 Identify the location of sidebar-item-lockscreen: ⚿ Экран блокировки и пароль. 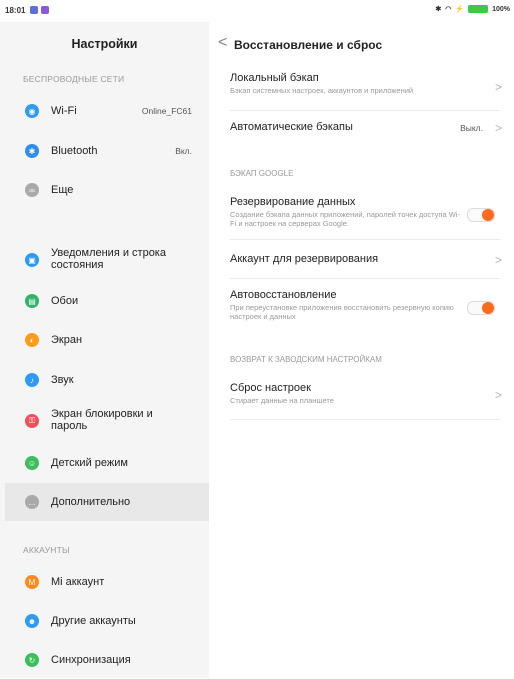
(107, 421).